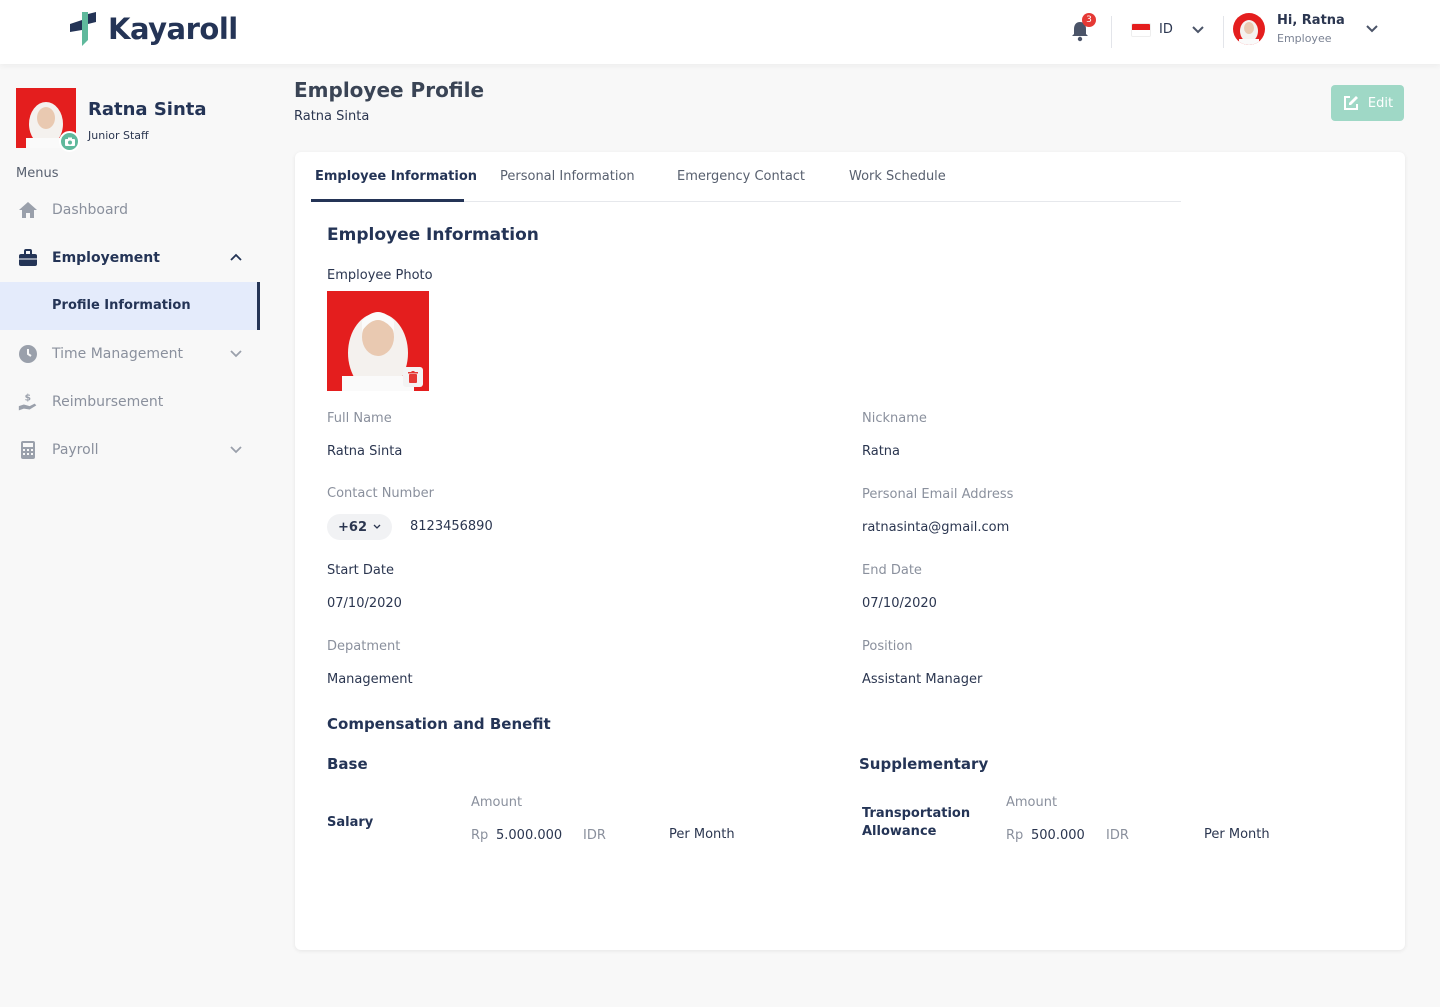  What do you see at coordinates (28, 210) in the screenshot?
I see `home-icon` at bounding box center [28, 210].